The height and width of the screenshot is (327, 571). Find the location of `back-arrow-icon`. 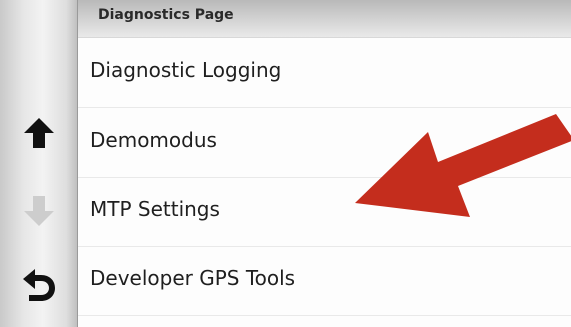

back-arrow-icon is located at coordinates (39, 285).